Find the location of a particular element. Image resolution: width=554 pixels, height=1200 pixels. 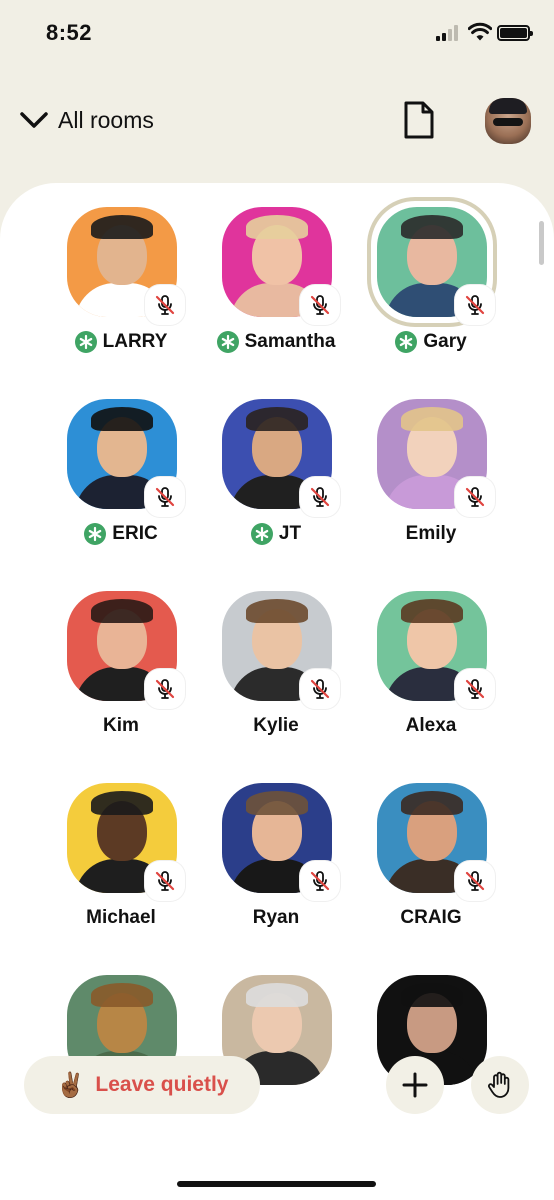

speaker-name: ERIC is located at coordinates (121, 534).